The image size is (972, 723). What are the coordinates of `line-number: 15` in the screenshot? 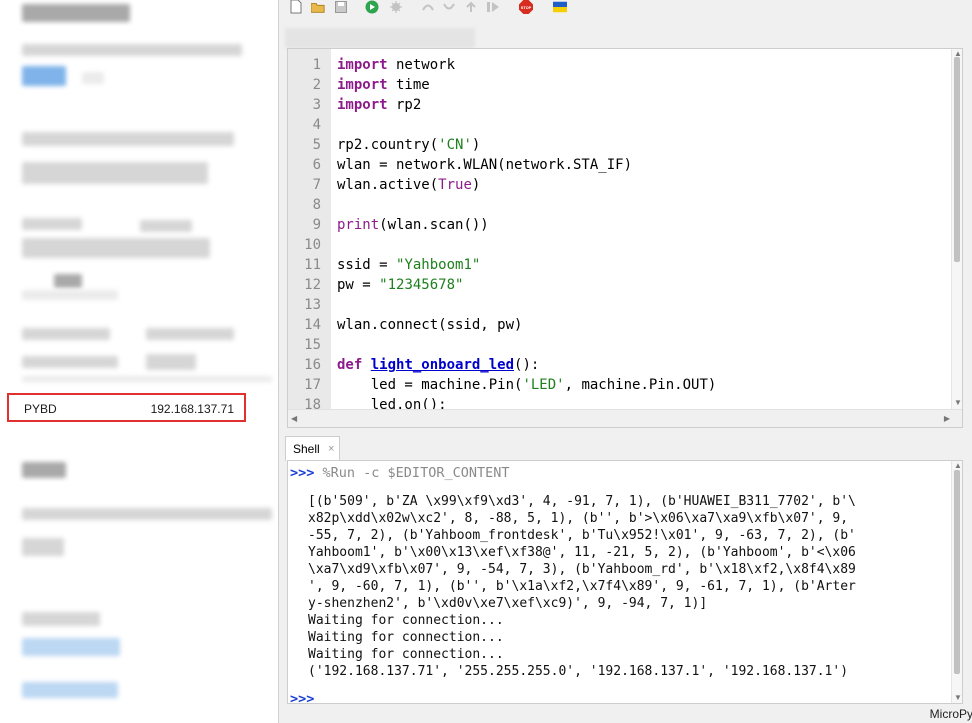 It's located at (312, 345).